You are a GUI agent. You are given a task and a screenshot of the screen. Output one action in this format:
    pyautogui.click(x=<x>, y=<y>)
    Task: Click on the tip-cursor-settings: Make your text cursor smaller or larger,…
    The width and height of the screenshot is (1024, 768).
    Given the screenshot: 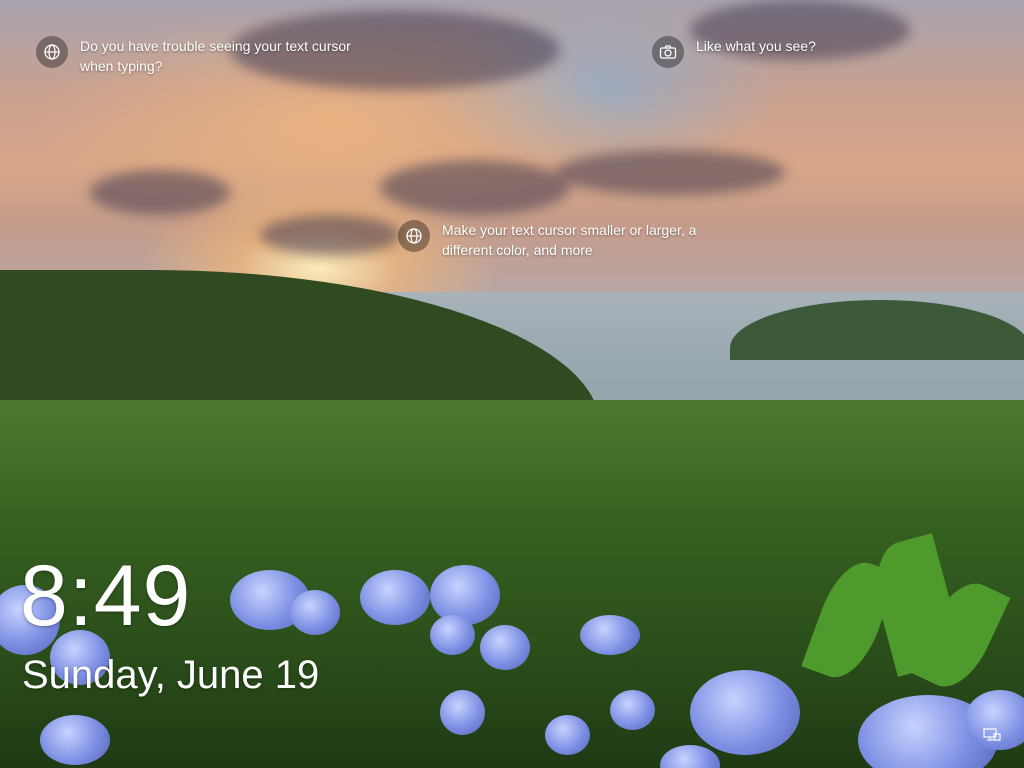 What is the action you would take?
    pyautogui.click(x=568, y=240)
    